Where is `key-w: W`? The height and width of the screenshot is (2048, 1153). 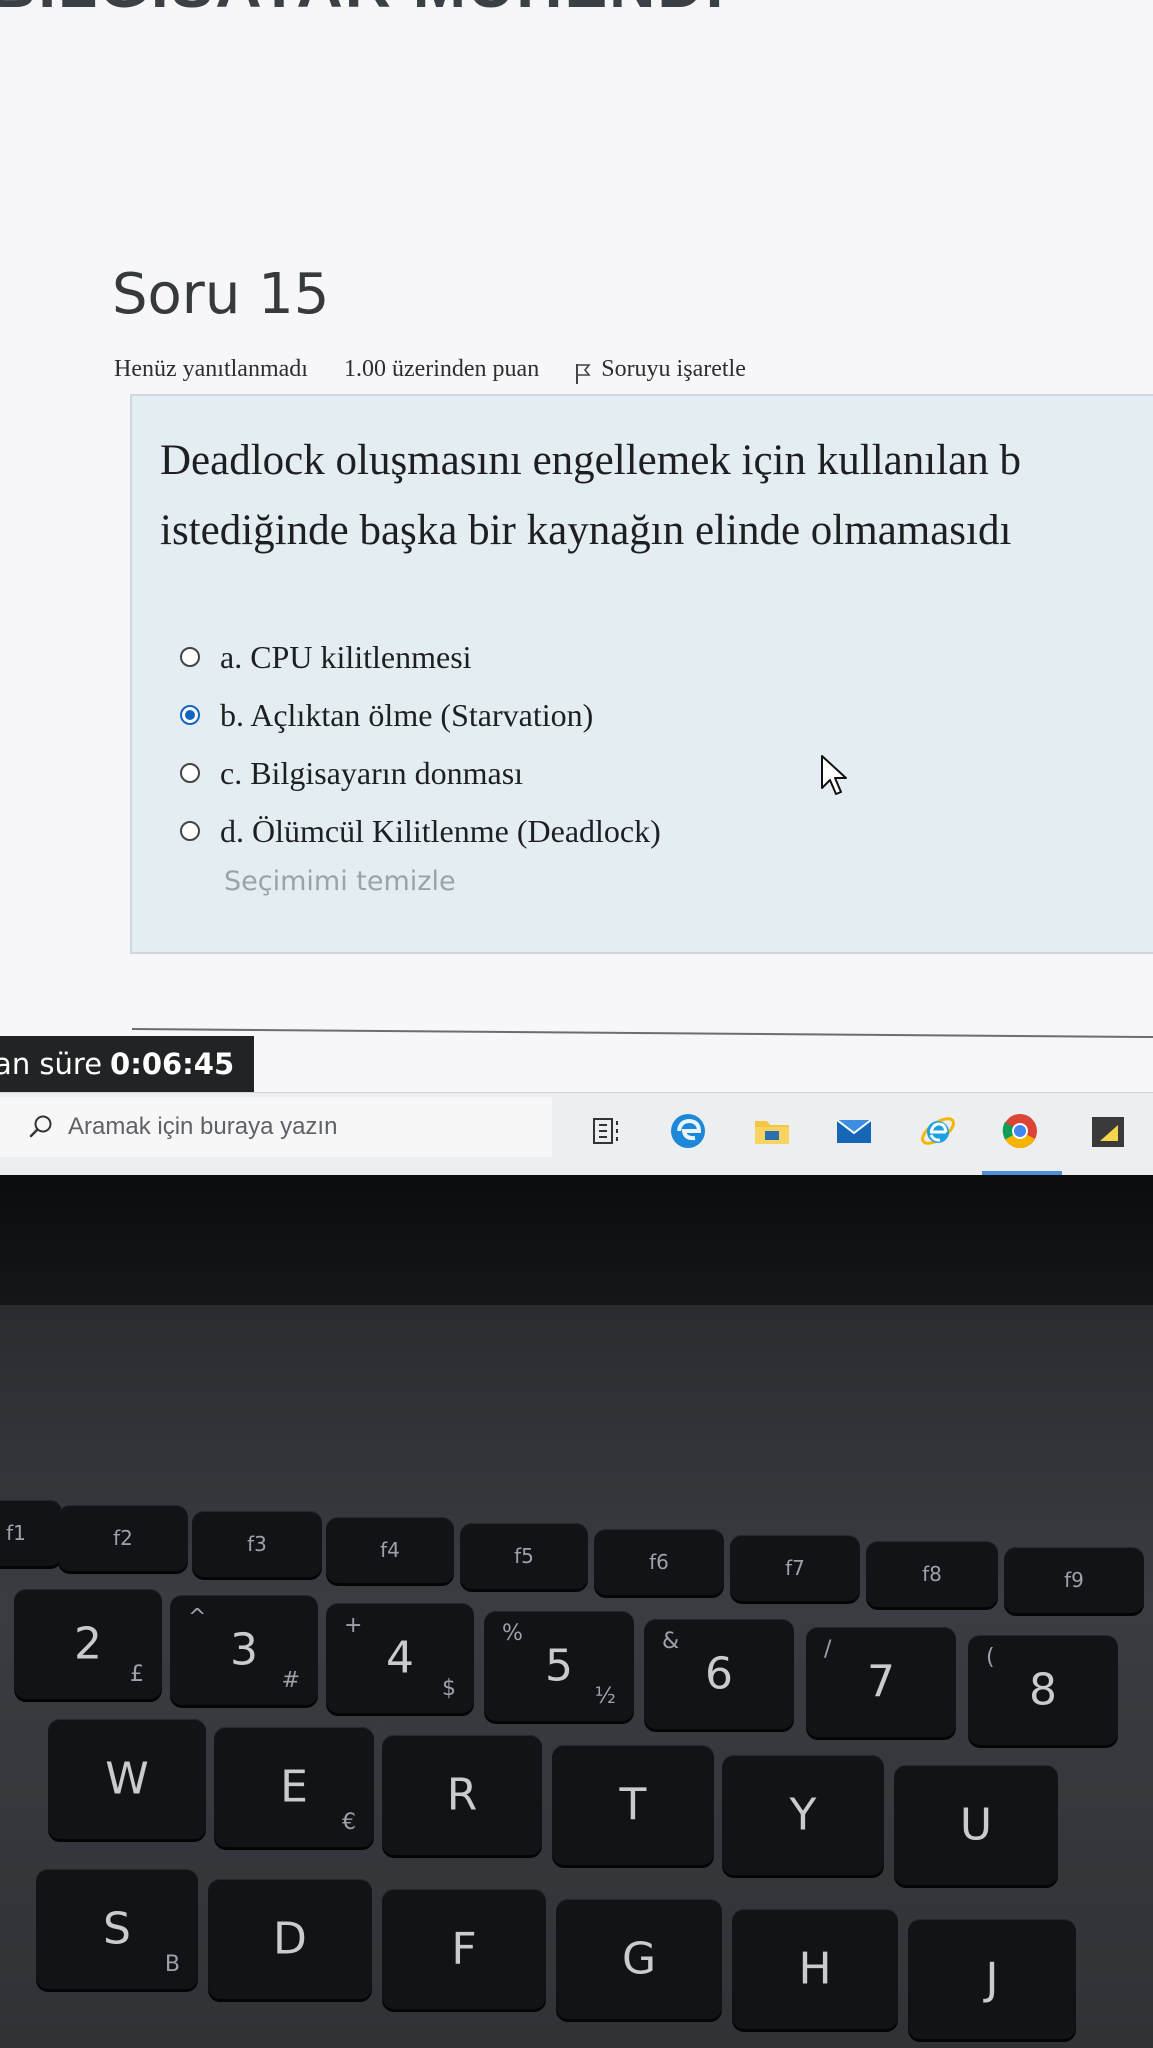
key-w: W is located at coordinates (127, 1779).